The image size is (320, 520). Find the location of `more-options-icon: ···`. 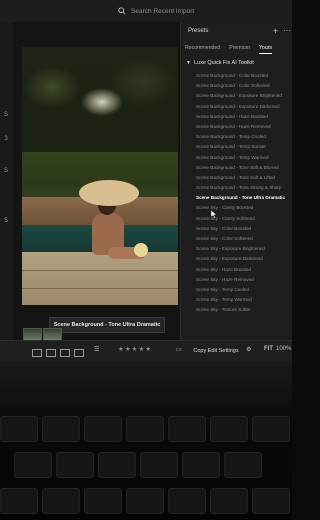

more-options-icon: ··· is located at coordinates (287, 30).